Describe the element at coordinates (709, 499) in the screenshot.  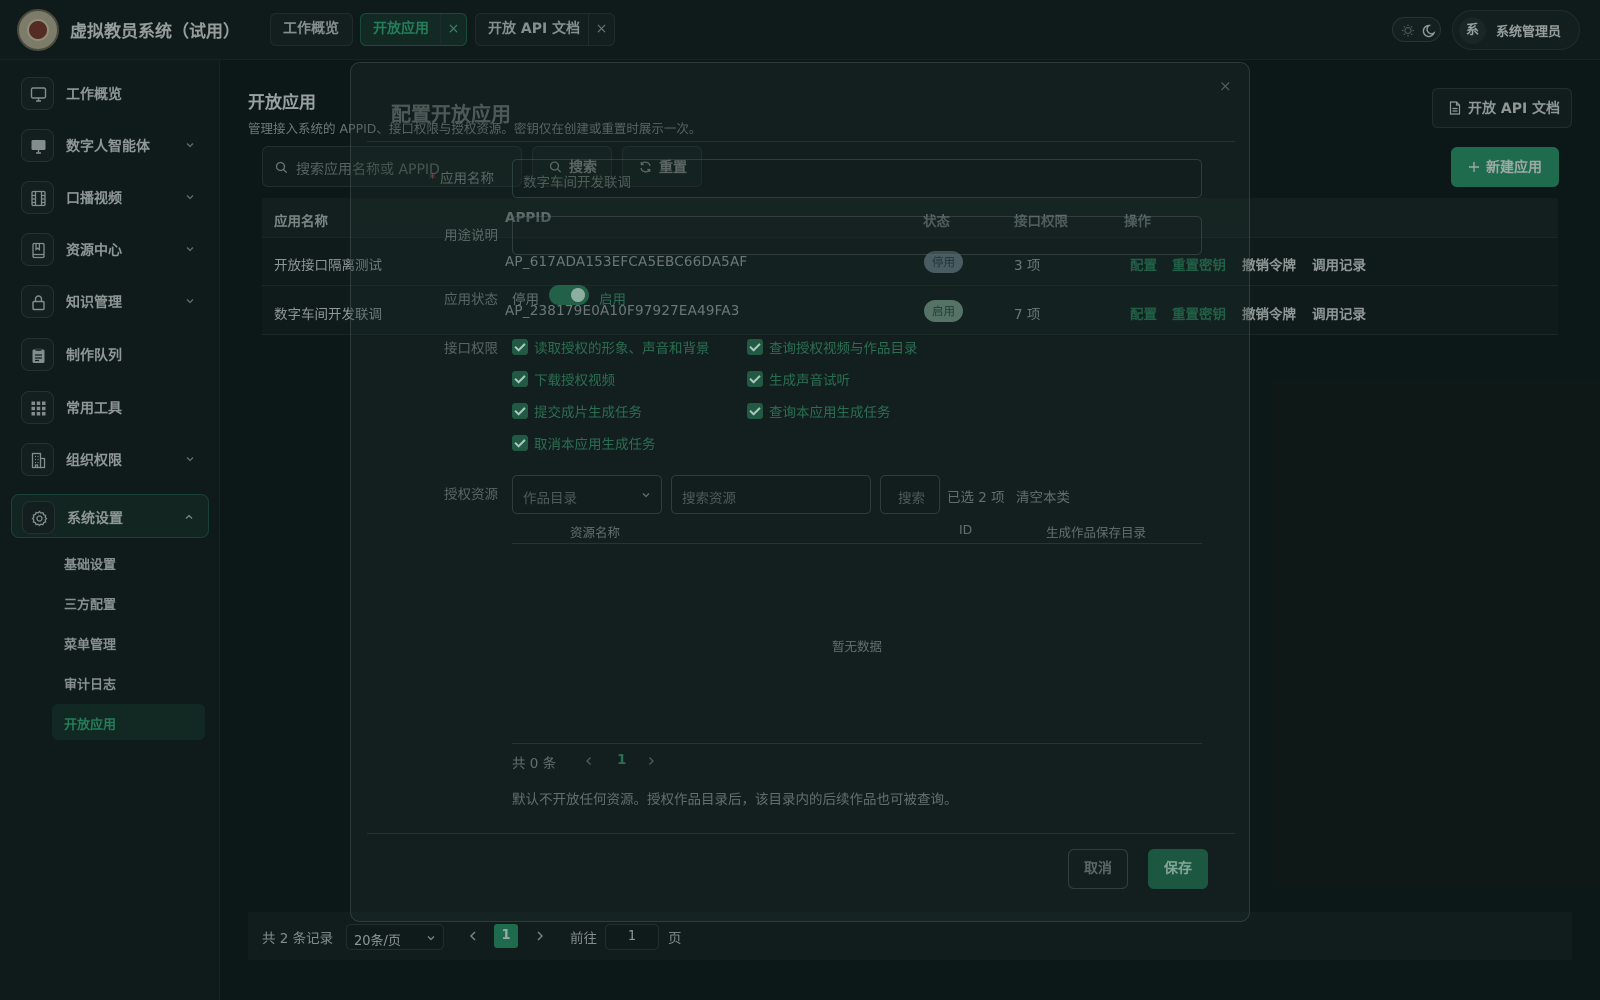
I see `resource-search-placeholder: 搜索资源` at that location.